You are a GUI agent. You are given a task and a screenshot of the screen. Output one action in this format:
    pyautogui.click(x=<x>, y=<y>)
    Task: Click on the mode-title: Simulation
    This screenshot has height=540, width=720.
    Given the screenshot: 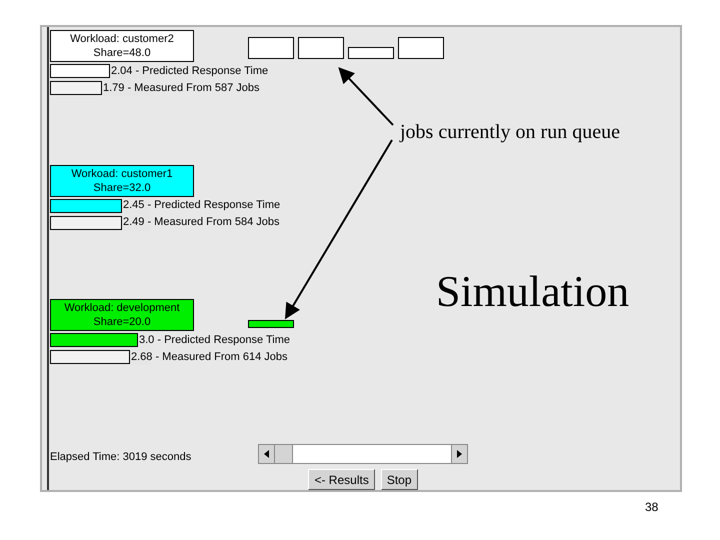 What is the action you would take?
    pyautogui.click(x=533, y=292)
    